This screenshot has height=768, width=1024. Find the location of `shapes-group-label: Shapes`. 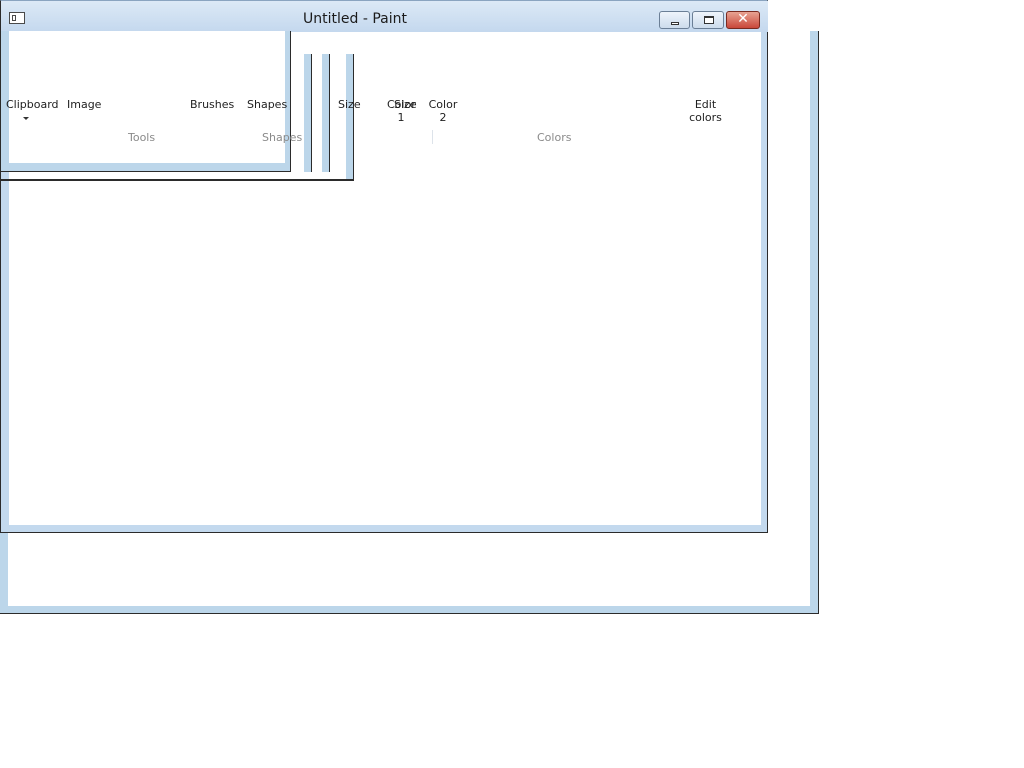

shapes-group-label: Shapes is located at coordinates (282, 137).